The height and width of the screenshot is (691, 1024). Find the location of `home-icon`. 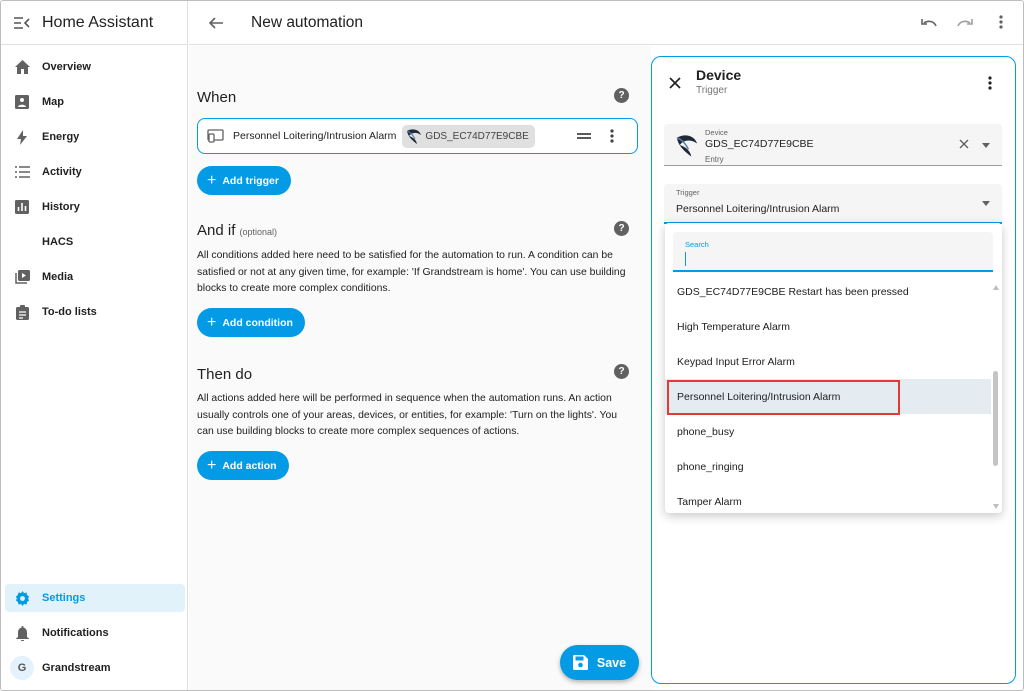

home-icon is located at coordinates (22, 67).